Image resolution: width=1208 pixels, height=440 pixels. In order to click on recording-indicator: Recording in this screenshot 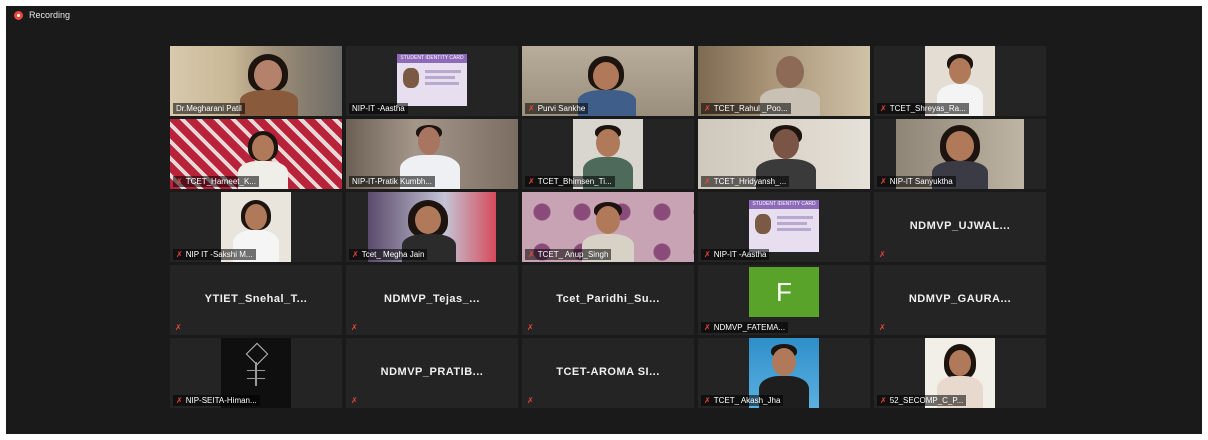, I will do `click(42, 15)`.